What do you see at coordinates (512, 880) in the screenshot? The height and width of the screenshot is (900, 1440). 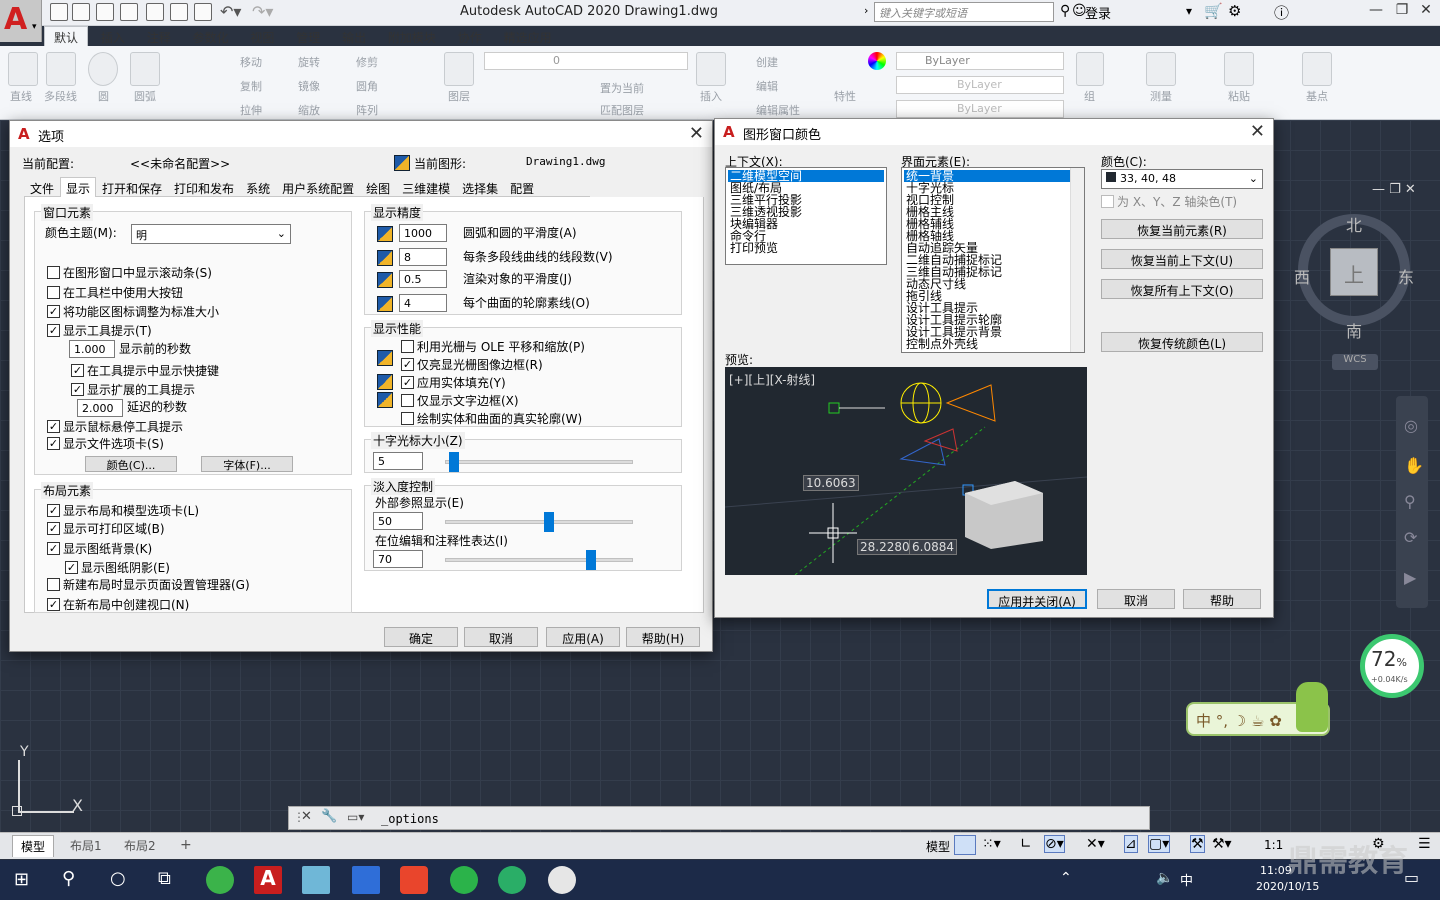 I see `wechat-icon` at bounding box center [512, 880].